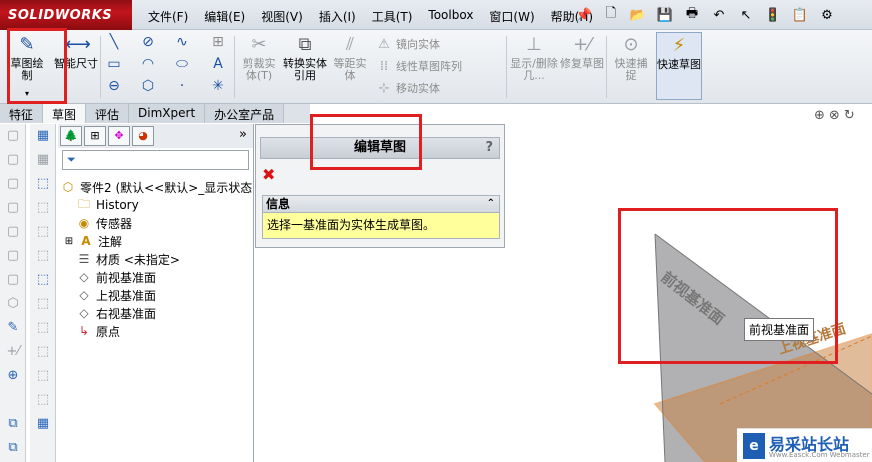  I want to click on chevron-right-icon: », so click(243, 134).